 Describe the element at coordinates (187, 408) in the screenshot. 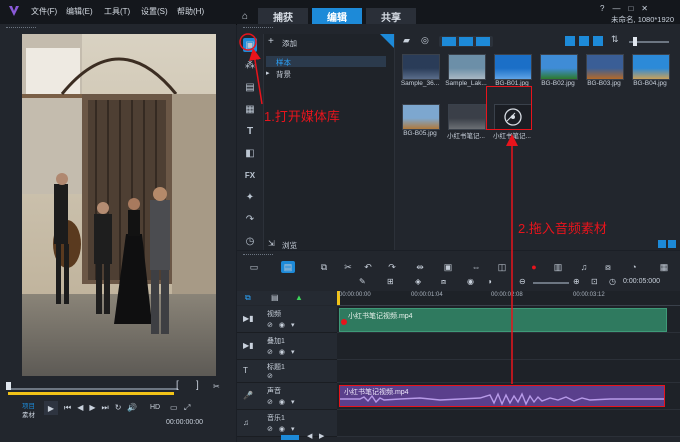

I see `fullscreen-icon: ⤢` at that location.